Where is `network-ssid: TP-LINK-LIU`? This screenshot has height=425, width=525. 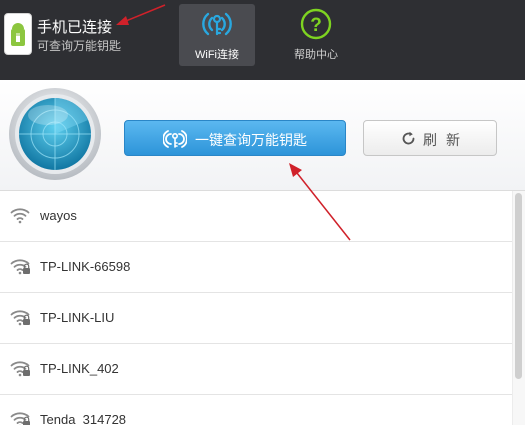 network-ssid: TP-LINK-LIU is located at coordinates (77, 317).